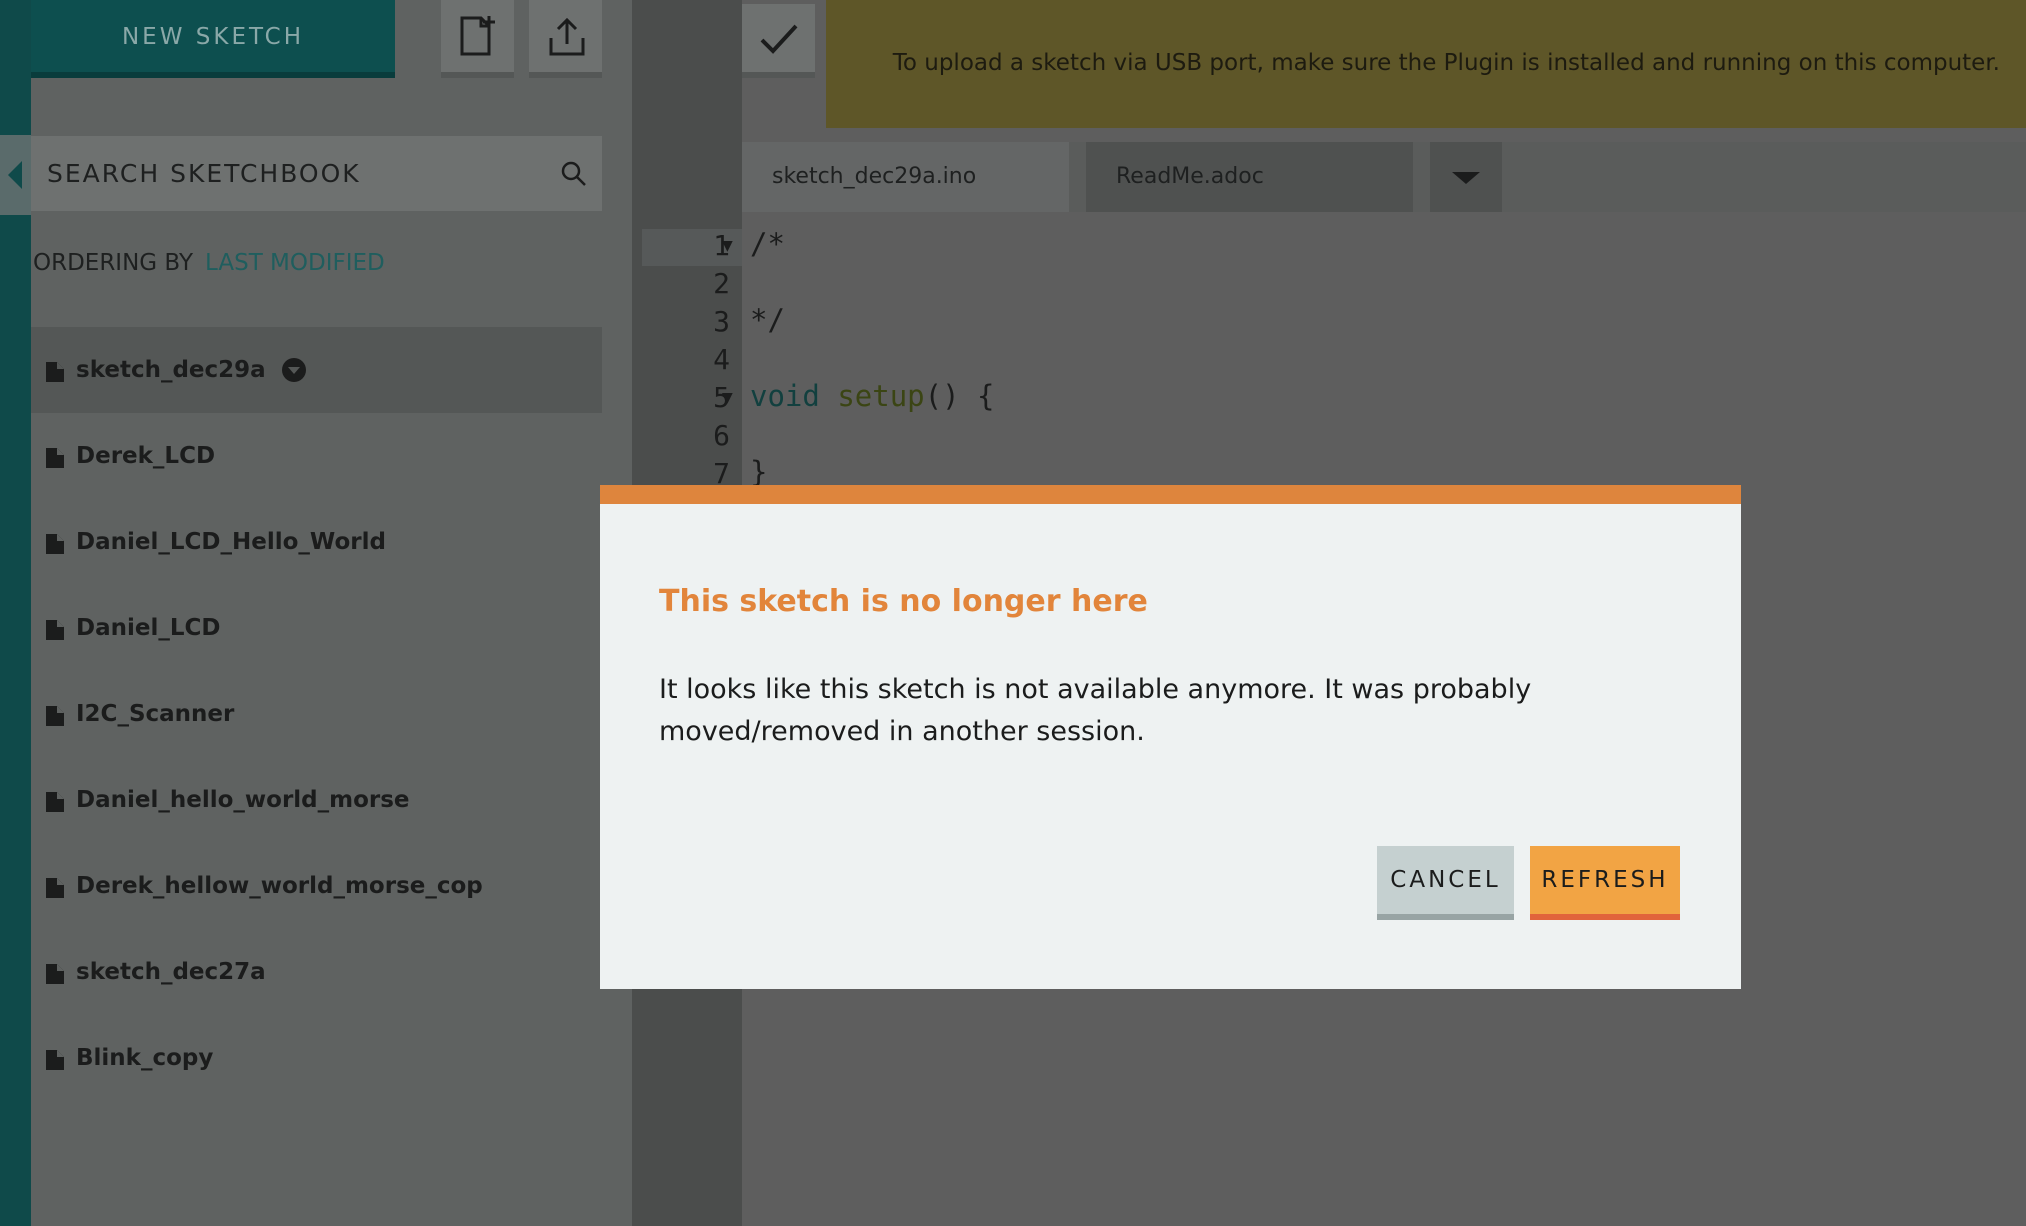 This screenshot has height=1226, width=2026. What do you see at coordinates (113, 263) in the screenshot?
I see `ordering-label: ORDERING BY` at bounding box center [113, 263].